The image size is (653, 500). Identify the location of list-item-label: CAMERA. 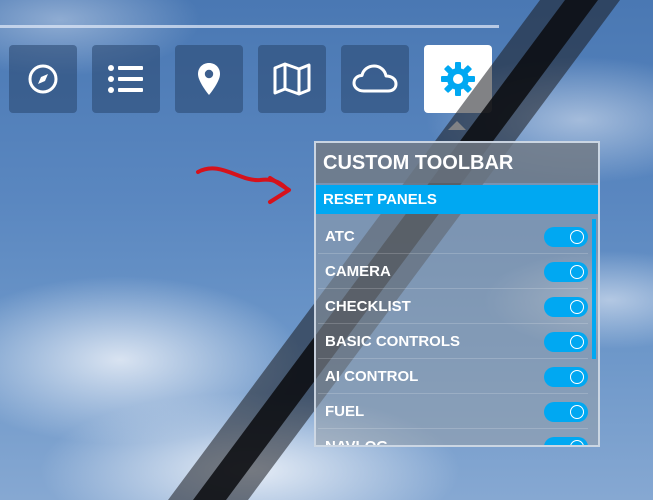
(358, 271).